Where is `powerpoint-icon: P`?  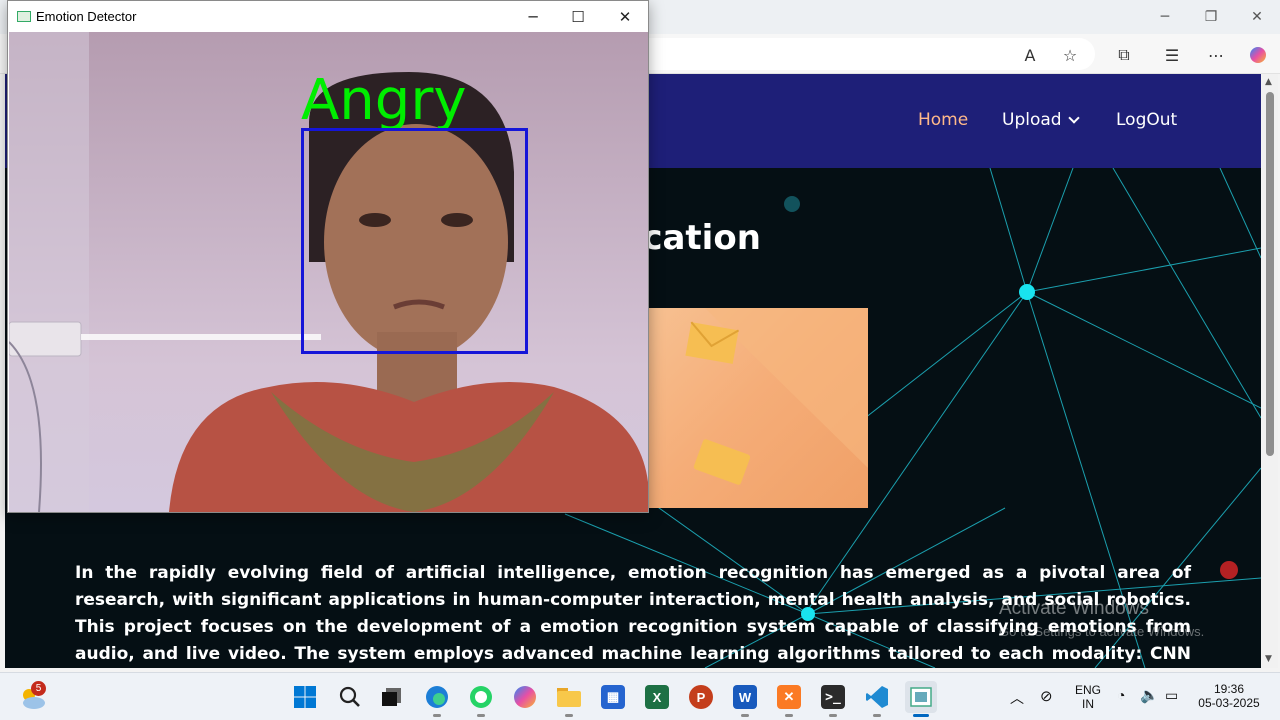
powerpoint-icon: P is located at coordinates (701, 697).